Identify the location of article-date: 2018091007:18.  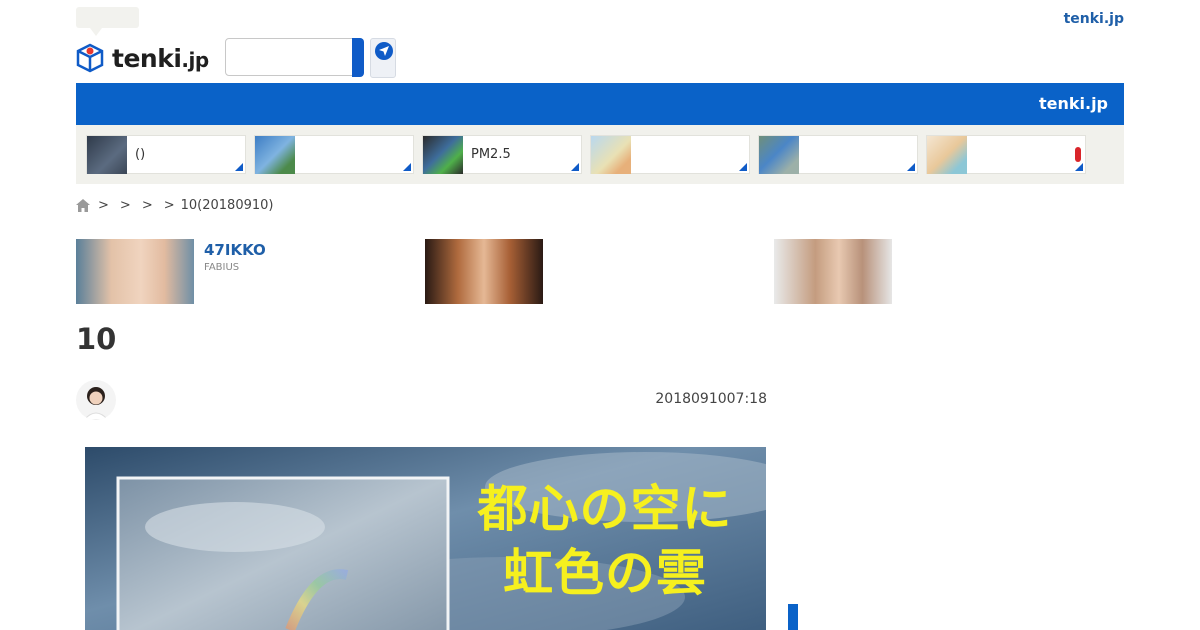
(711, 399).